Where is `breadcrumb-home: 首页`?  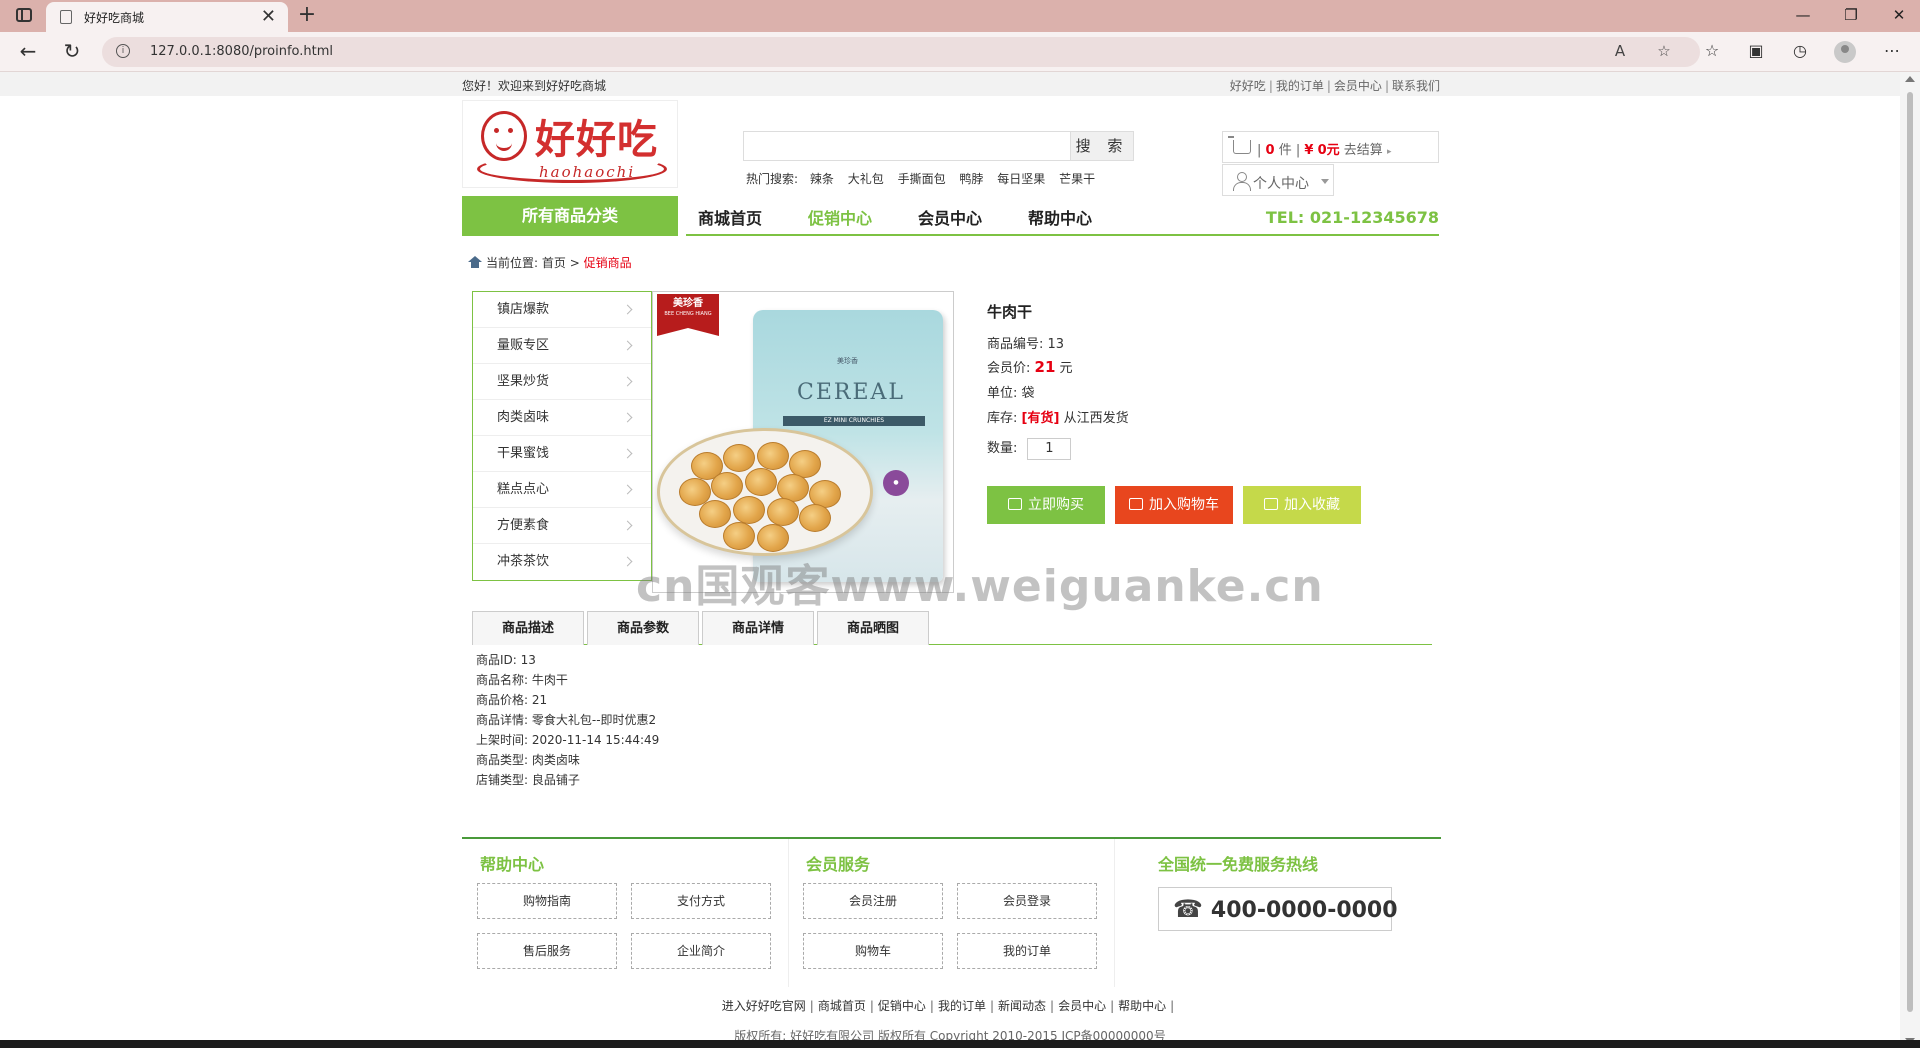
breadcrumb-home: 首页 is located at coordinates (554, 263).